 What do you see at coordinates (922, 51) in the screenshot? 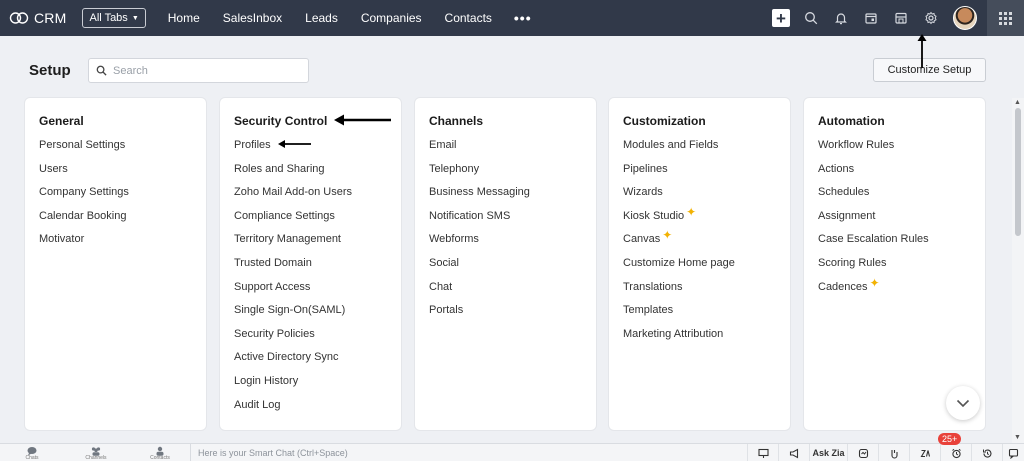
I see `annotation-arrow-setup-gear` at bounding box center [922, 51].